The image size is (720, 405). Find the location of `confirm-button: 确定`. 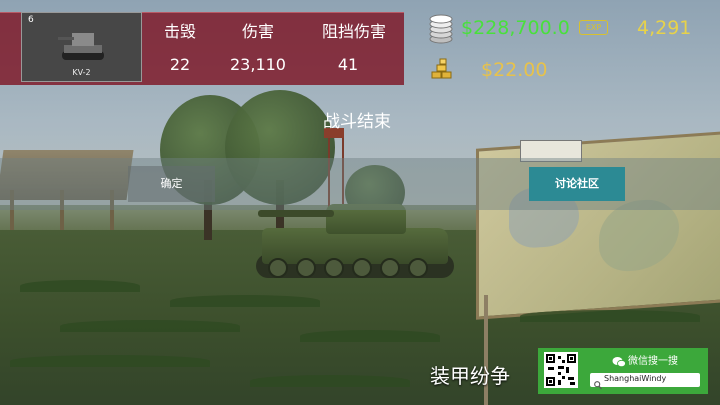

confirm-button: 确定 is located at coordinates (171, 184).